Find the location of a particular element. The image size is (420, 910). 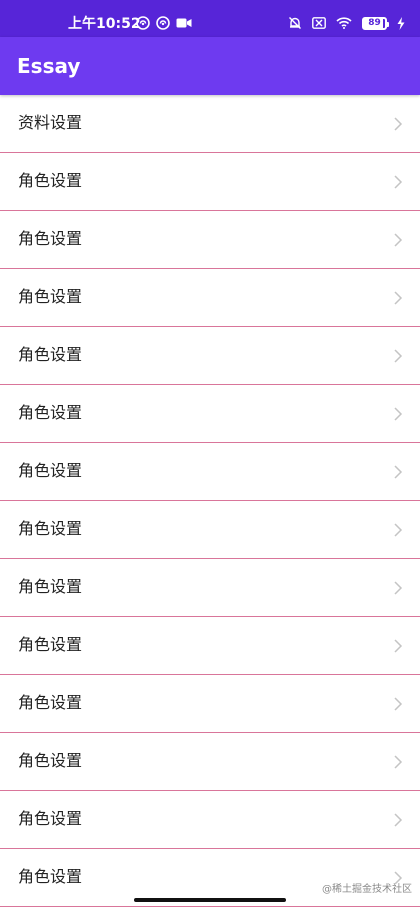

list-item: 资料设置 is located at coordinates (210, 124).